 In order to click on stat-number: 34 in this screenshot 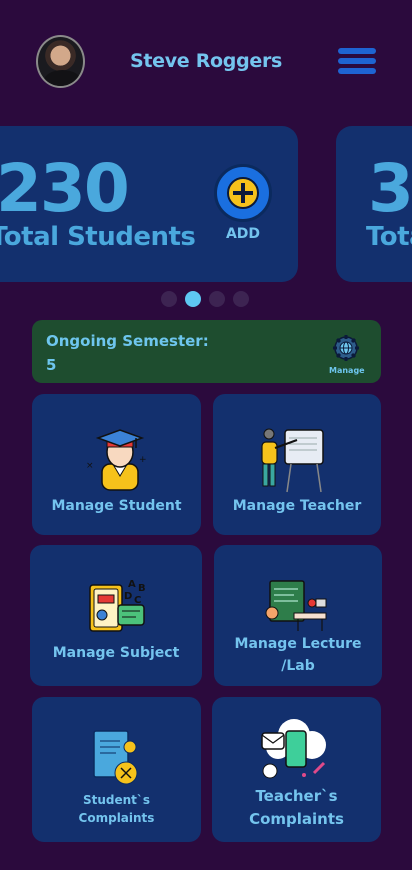, I will do `click(390, 188)`.